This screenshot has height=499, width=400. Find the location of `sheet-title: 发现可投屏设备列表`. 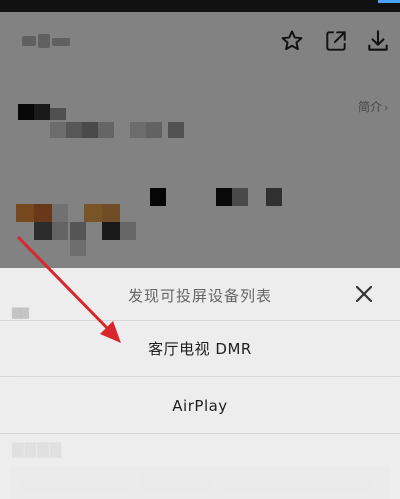

sheet-title: 发现可投屏设备列表 is located at coordinates (199, 296).